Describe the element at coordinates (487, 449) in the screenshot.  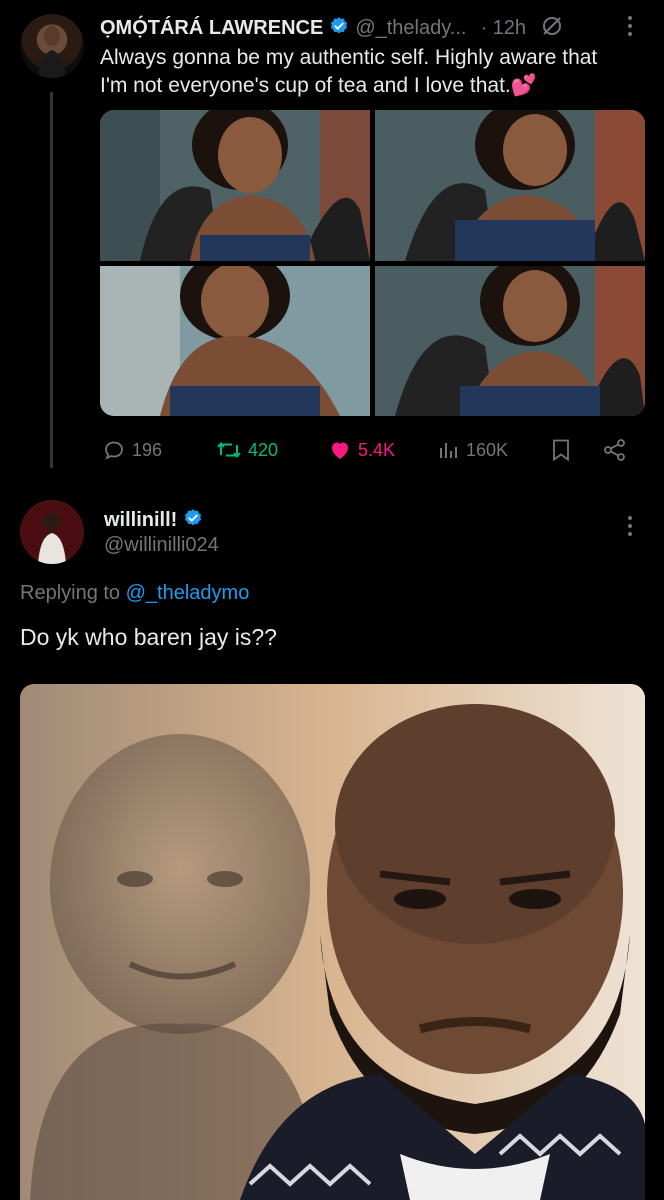
I see `views-count: 160K` at that location.